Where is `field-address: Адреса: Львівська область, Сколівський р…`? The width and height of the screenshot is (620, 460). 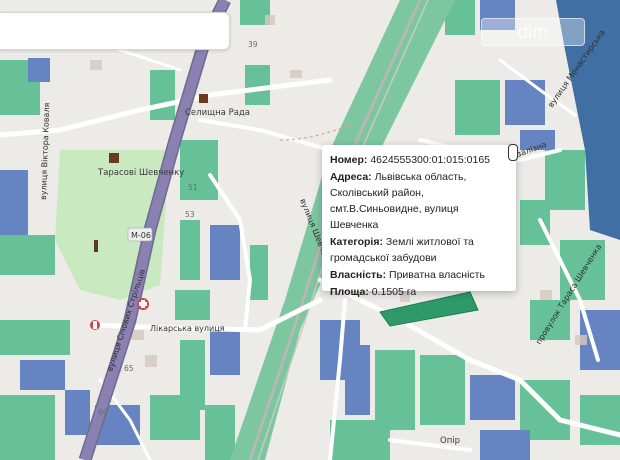
field-address: Адреса: Львівська область, Сколівський р… is located at coordinates (419, 201).